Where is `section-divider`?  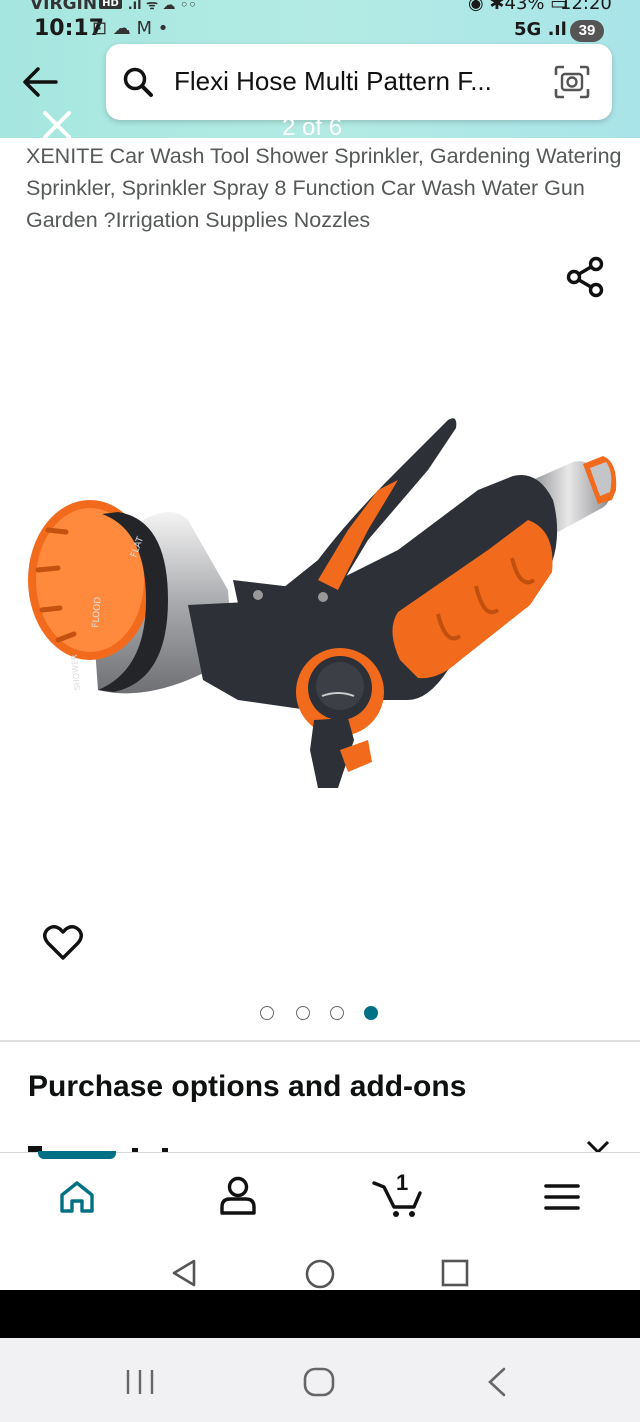
section-divider is located at coordinates (320, 1041).